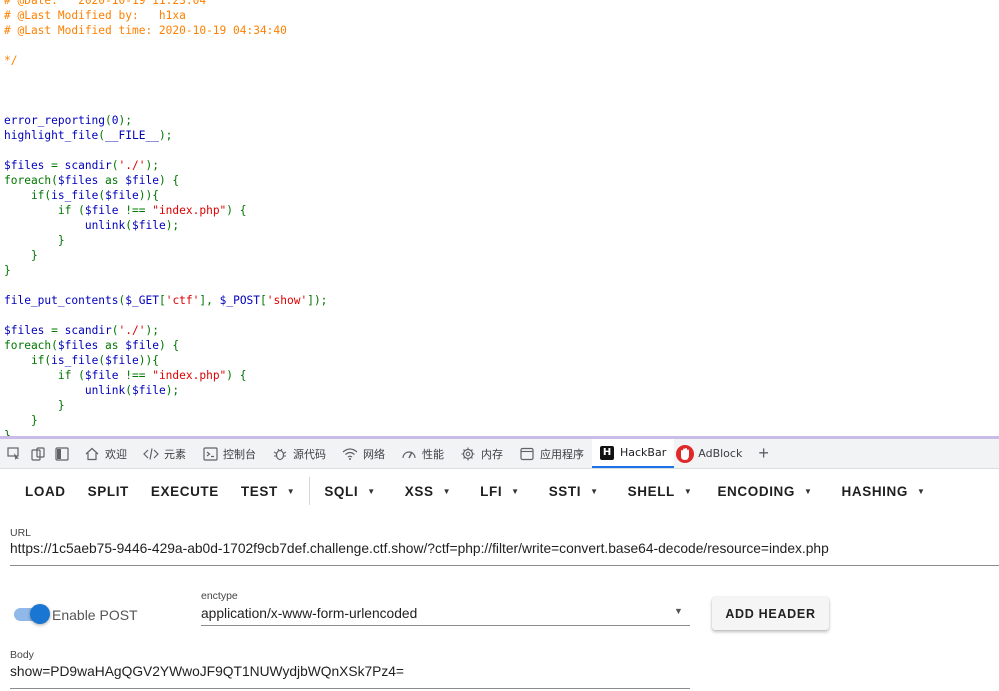 This screenshot has width=999, height=691. I want to click on body-label: Body, so click(22, 655).